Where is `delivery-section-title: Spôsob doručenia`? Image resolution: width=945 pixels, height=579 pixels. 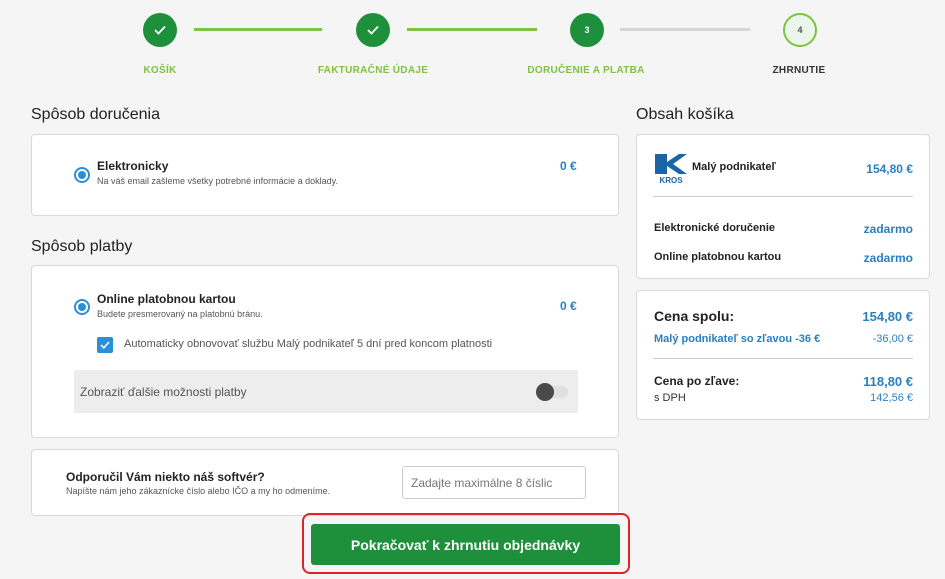
delivery-section-title: Spôsob doručenia is located at coordinates (95, 114).